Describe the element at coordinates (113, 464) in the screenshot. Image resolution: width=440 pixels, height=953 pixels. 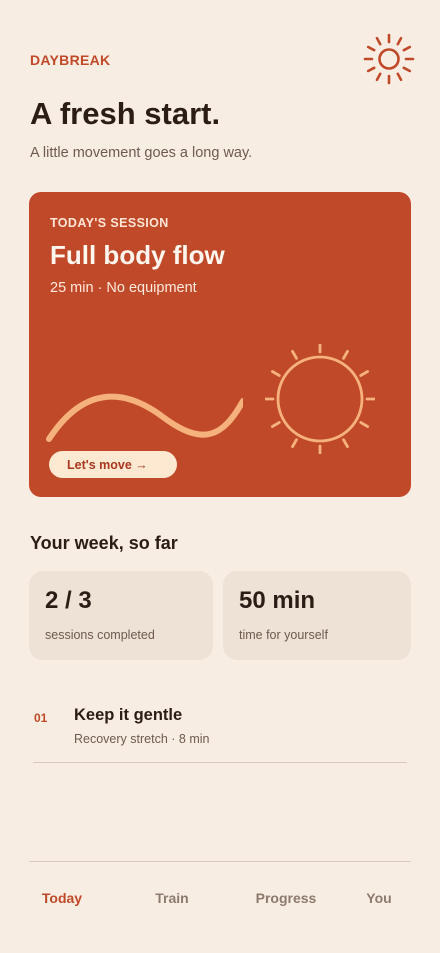
I see `lets-move-button: Let's move →` at that location.